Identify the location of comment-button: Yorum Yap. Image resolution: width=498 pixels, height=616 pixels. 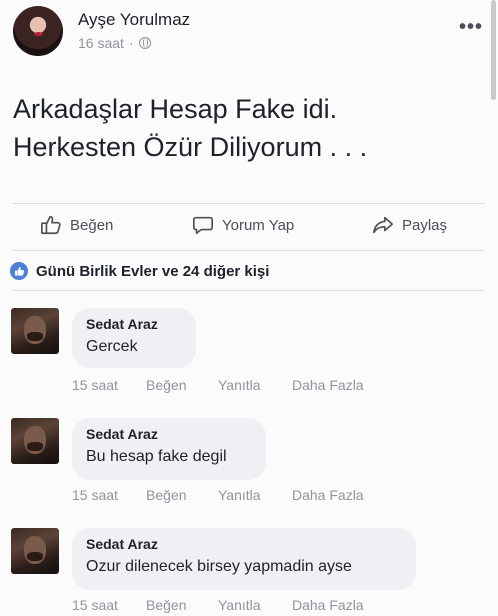
(243, 225).